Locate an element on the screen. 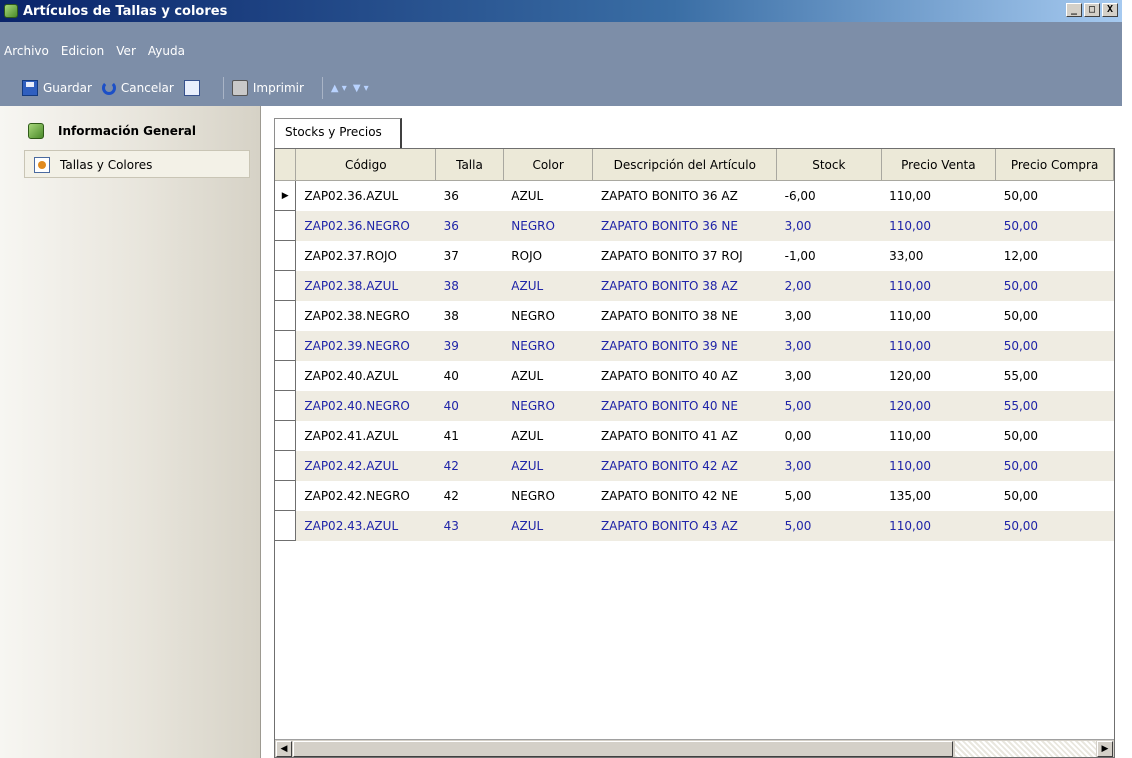 Image resolution: width=1132 pixels, height=758 pixels. scroll-thumb is located at coordinates (623, 749).